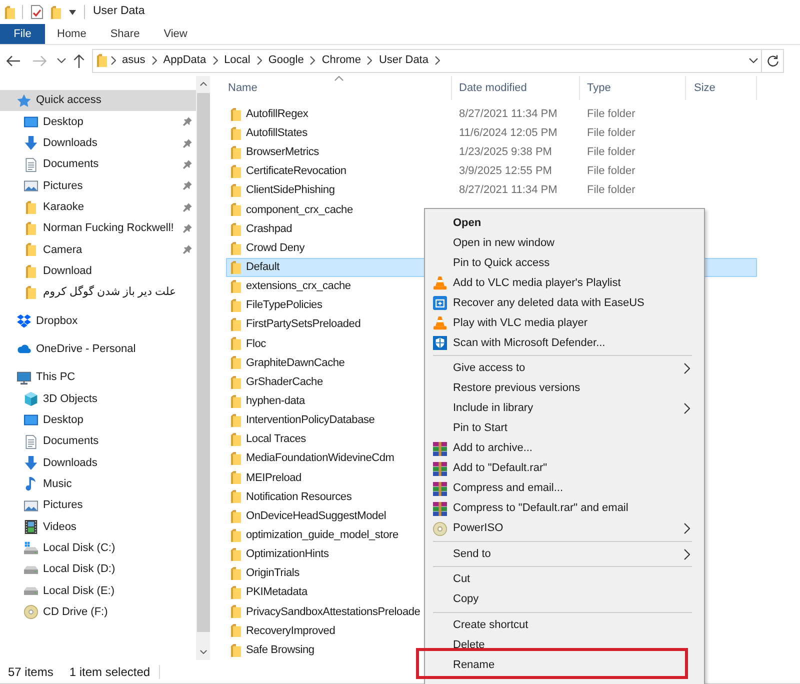 The image size is (800, 684). What do you see at coordinates (299, 497) in the screenshot?
I see `file-name: Notification Resources` at bounding box center [299, 497].